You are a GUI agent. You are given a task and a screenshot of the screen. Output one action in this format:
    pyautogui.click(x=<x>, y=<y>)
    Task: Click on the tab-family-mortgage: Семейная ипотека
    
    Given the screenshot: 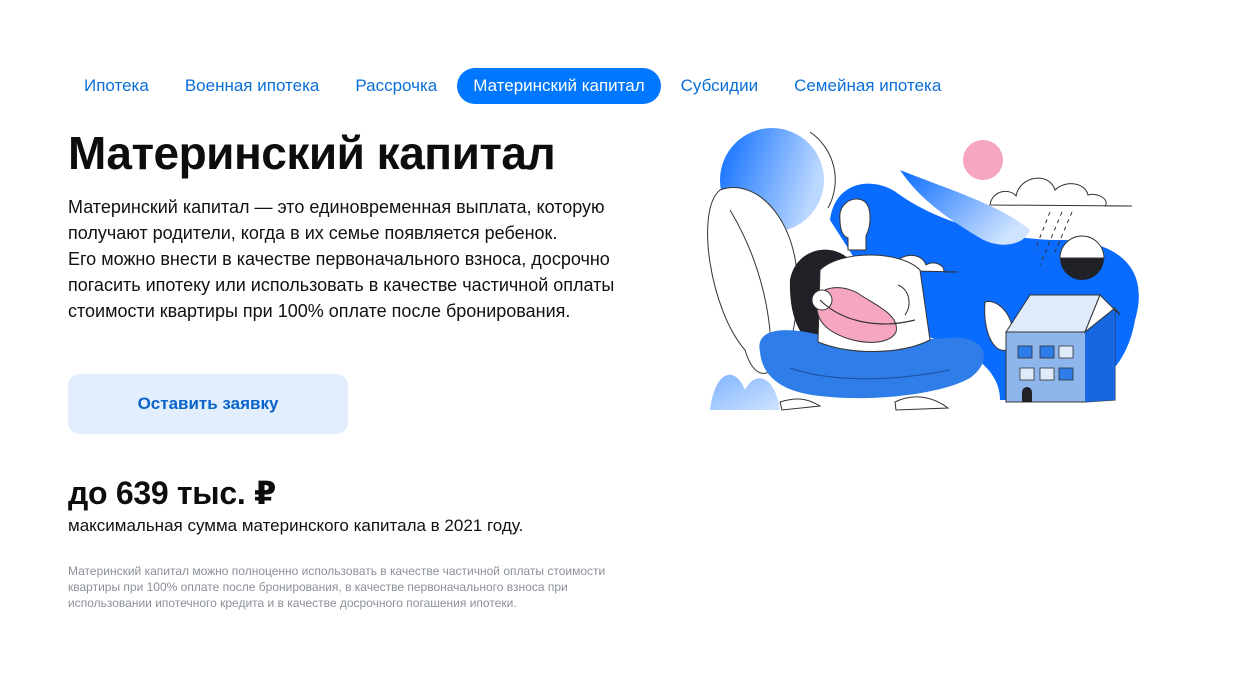 What is the action you would take?
    pyautogui.click(x=867, y=86)
    